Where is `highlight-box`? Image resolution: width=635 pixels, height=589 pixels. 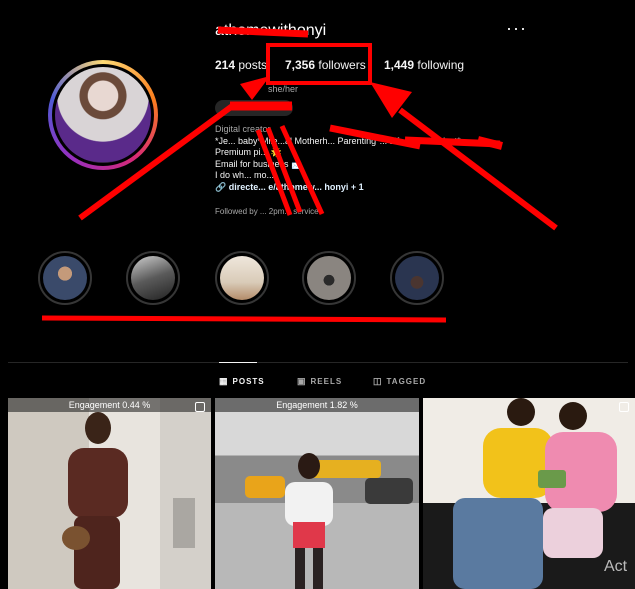 highlight-box is located at coordinates (319, 64).